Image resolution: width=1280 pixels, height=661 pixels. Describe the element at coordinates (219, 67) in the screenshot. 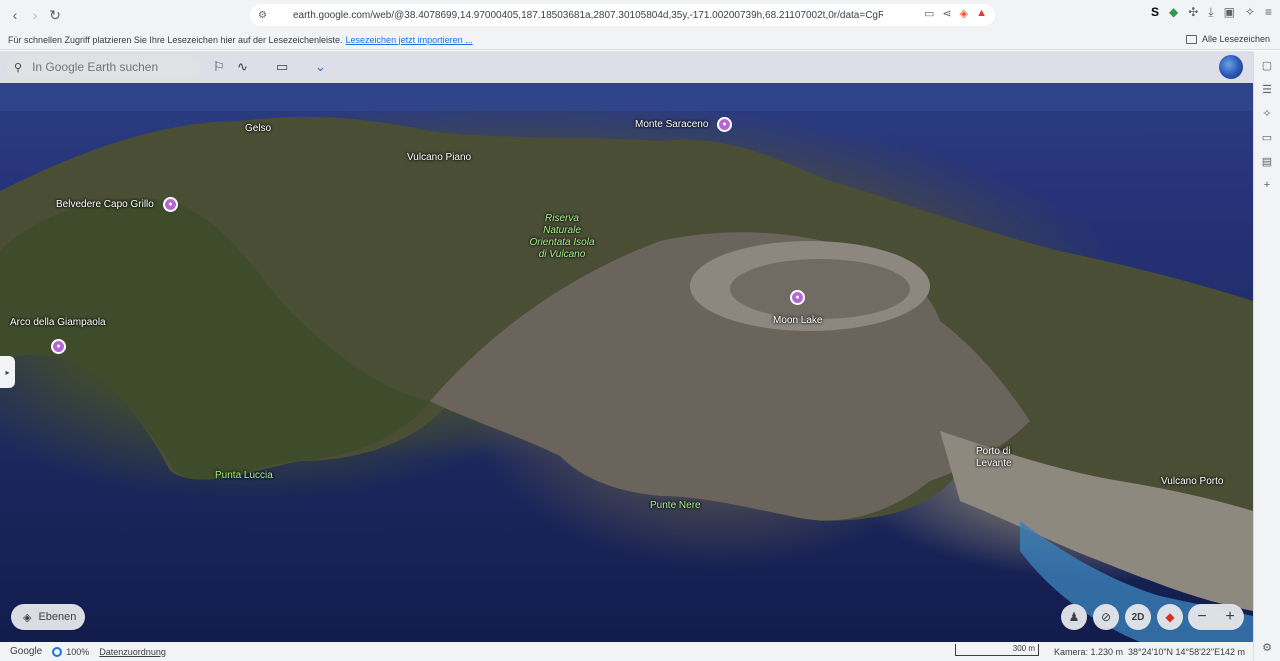

I see `add-placemark-icon: ⚐` at that location.